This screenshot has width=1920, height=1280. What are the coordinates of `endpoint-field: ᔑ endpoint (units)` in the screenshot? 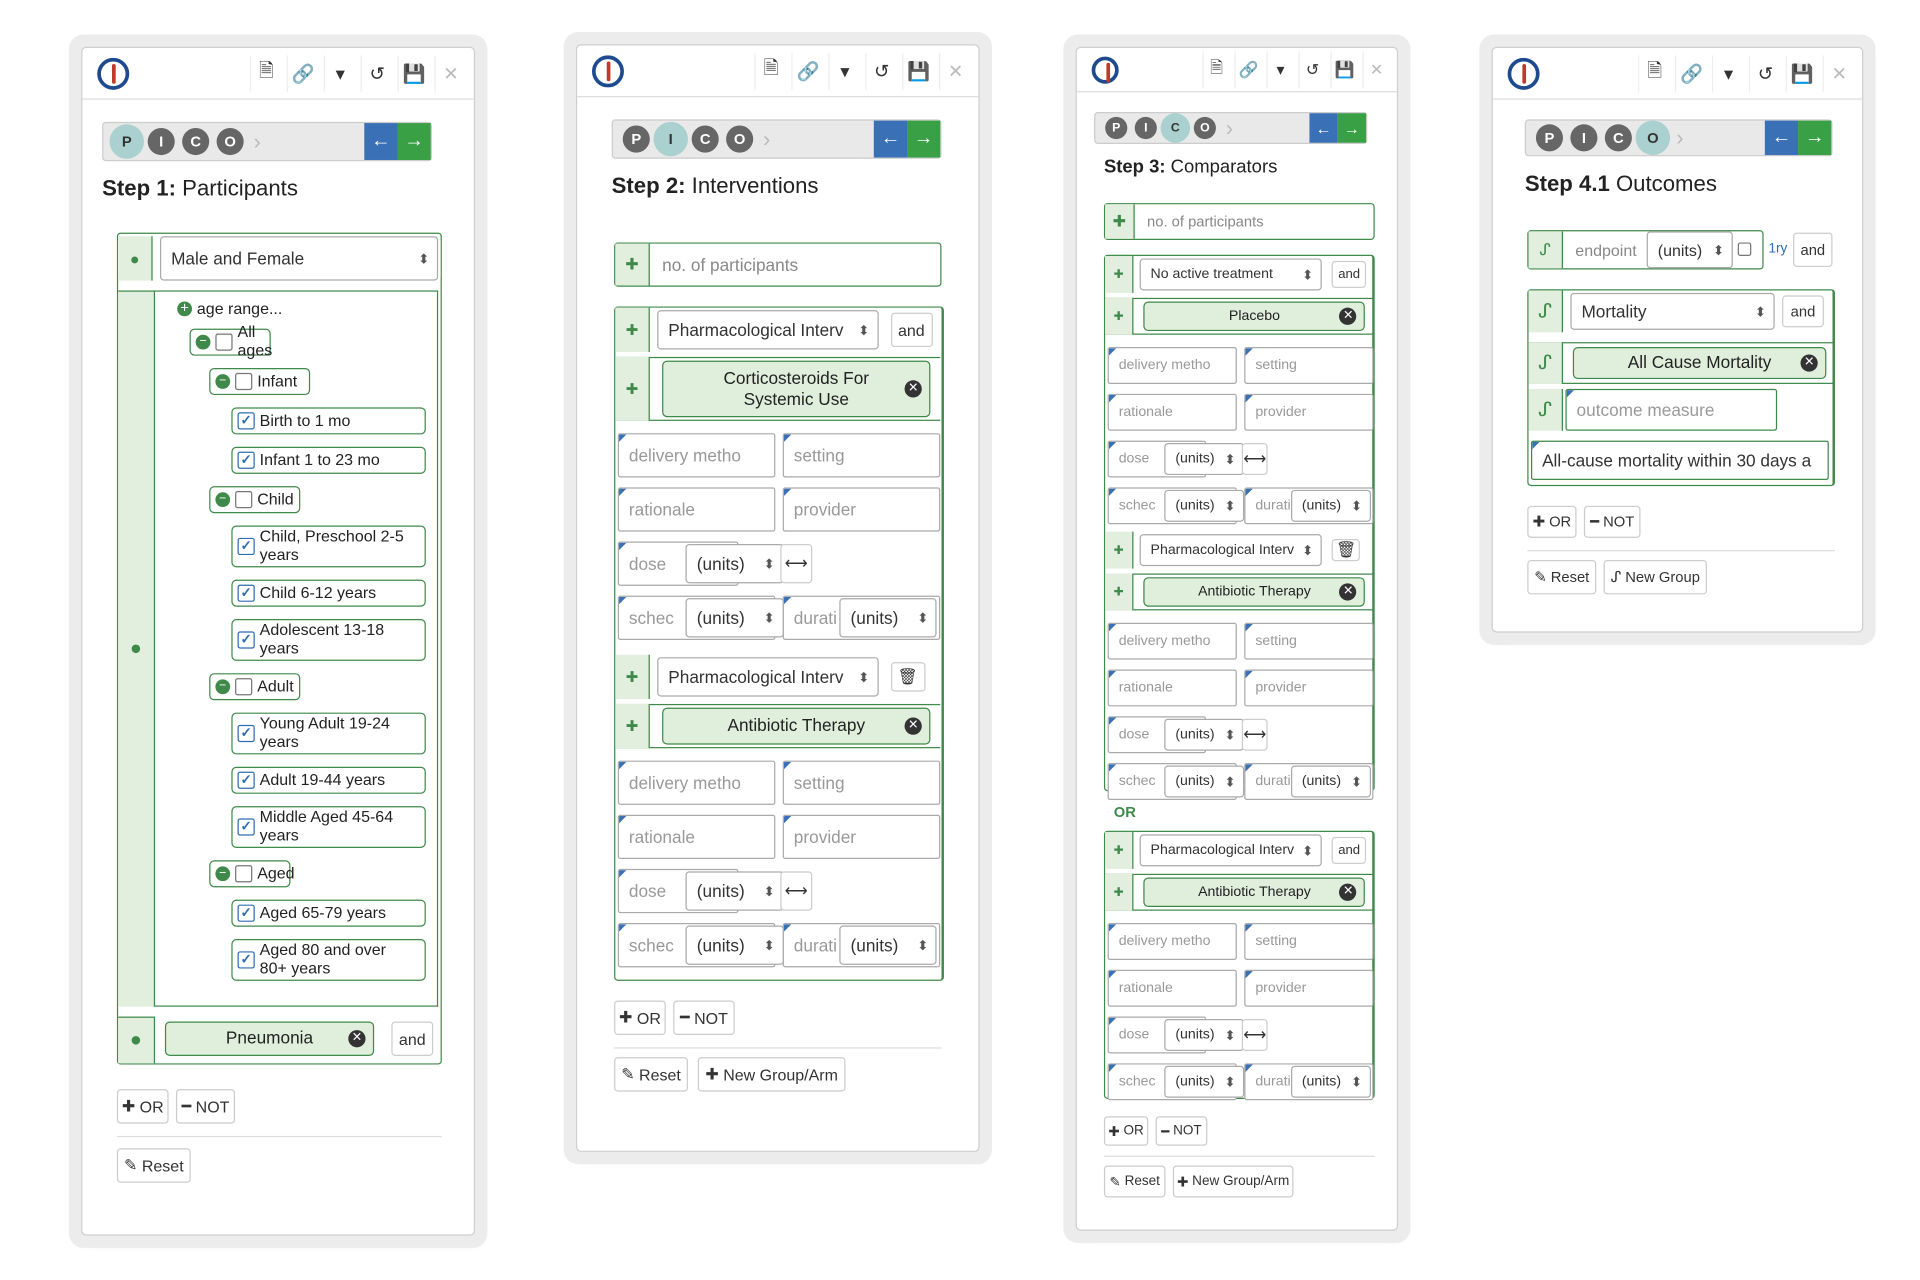 It's located at (1645, 250).